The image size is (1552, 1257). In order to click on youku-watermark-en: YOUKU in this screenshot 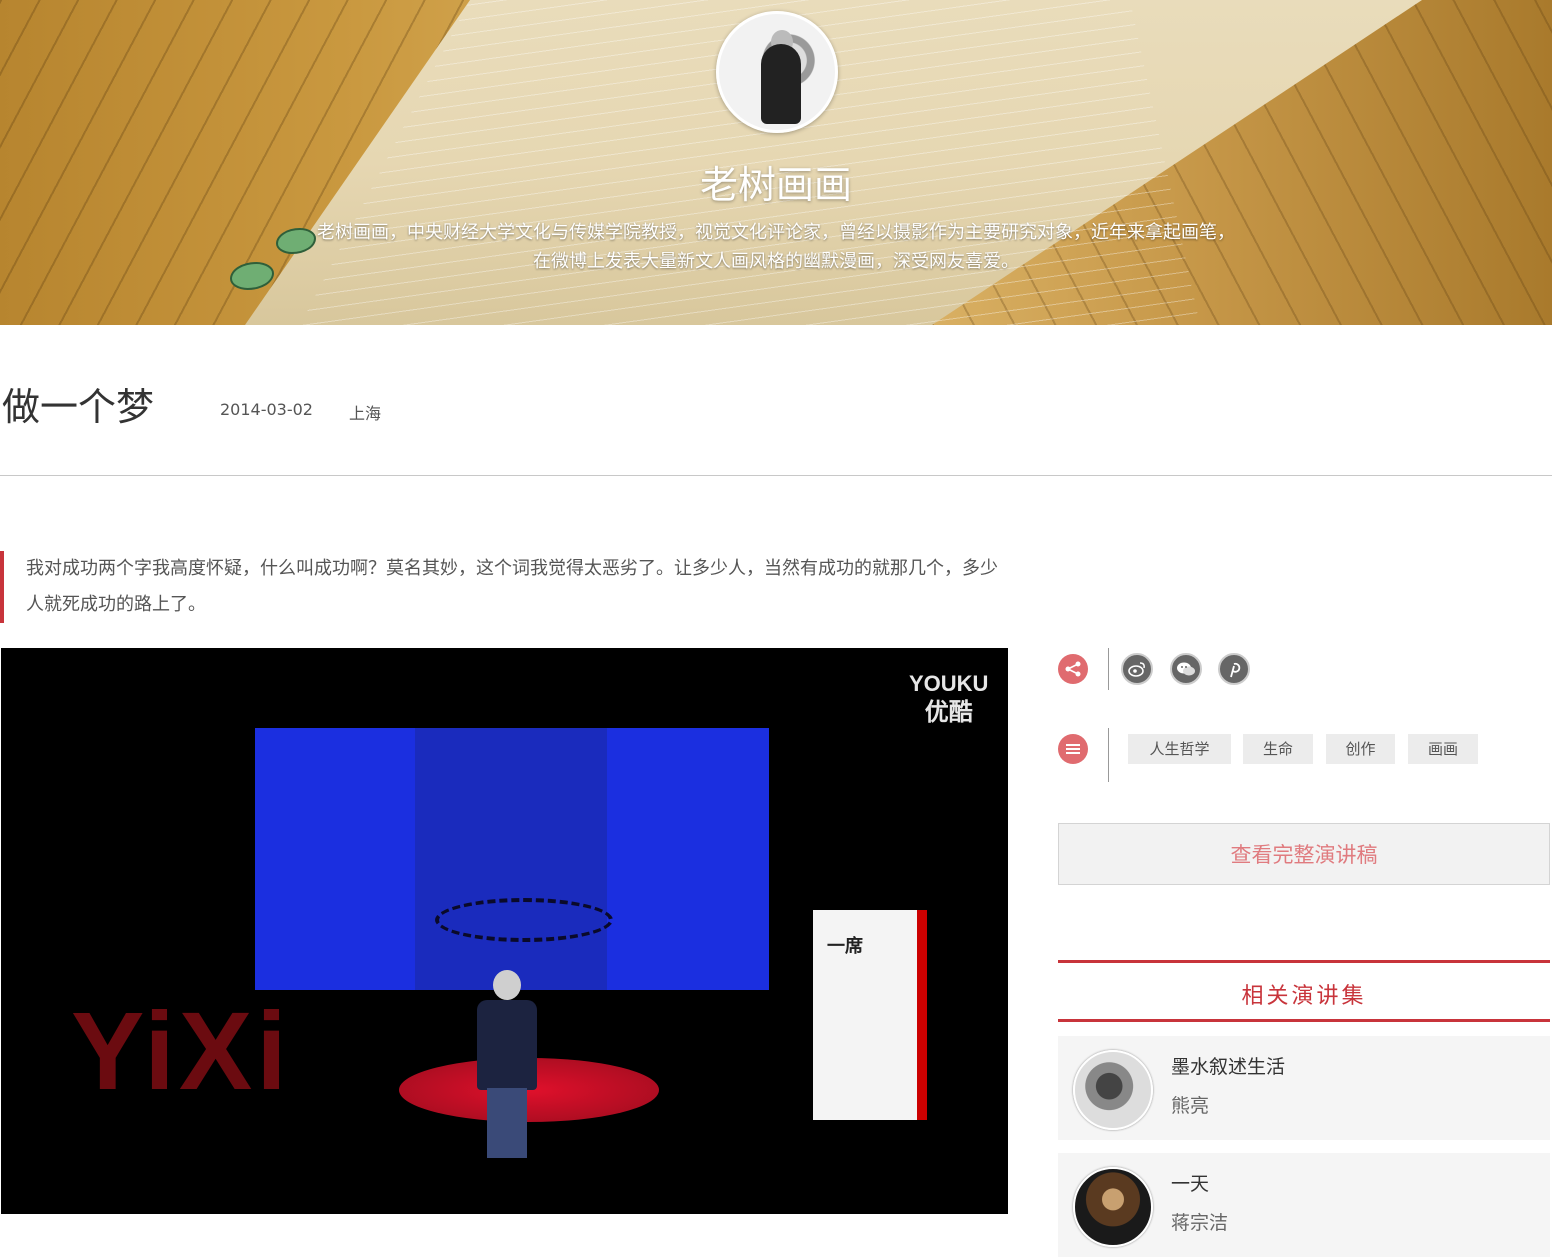, I will do `click(949, 683)`.